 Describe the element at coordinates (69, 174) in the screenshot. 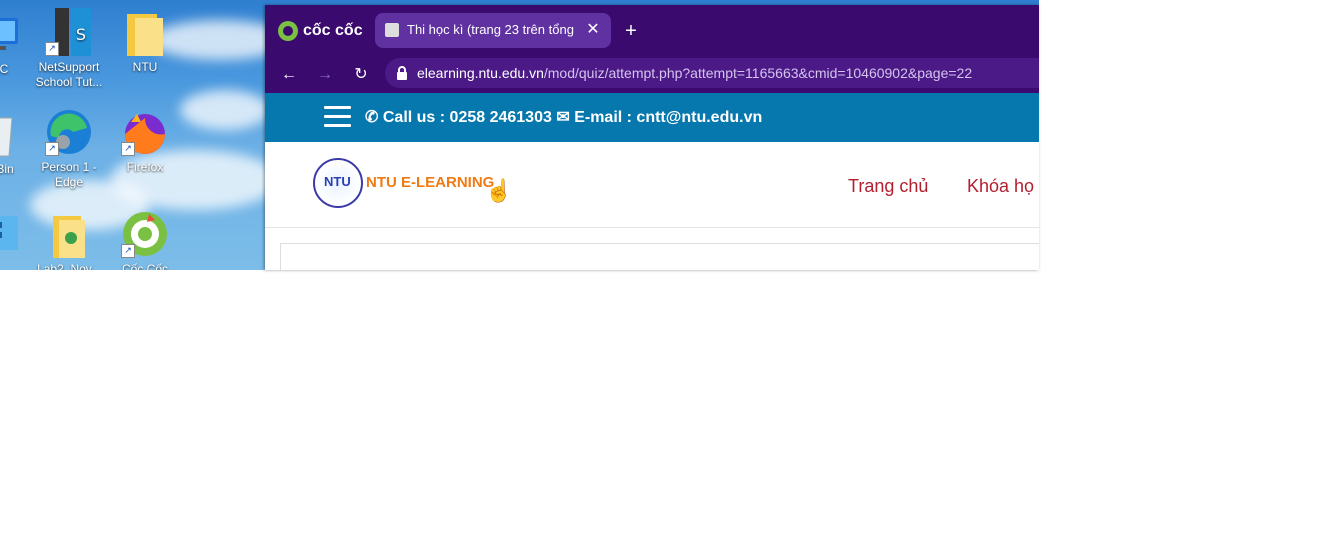

I see `desktop-icon-label: Person 1 - Edge` at that location.